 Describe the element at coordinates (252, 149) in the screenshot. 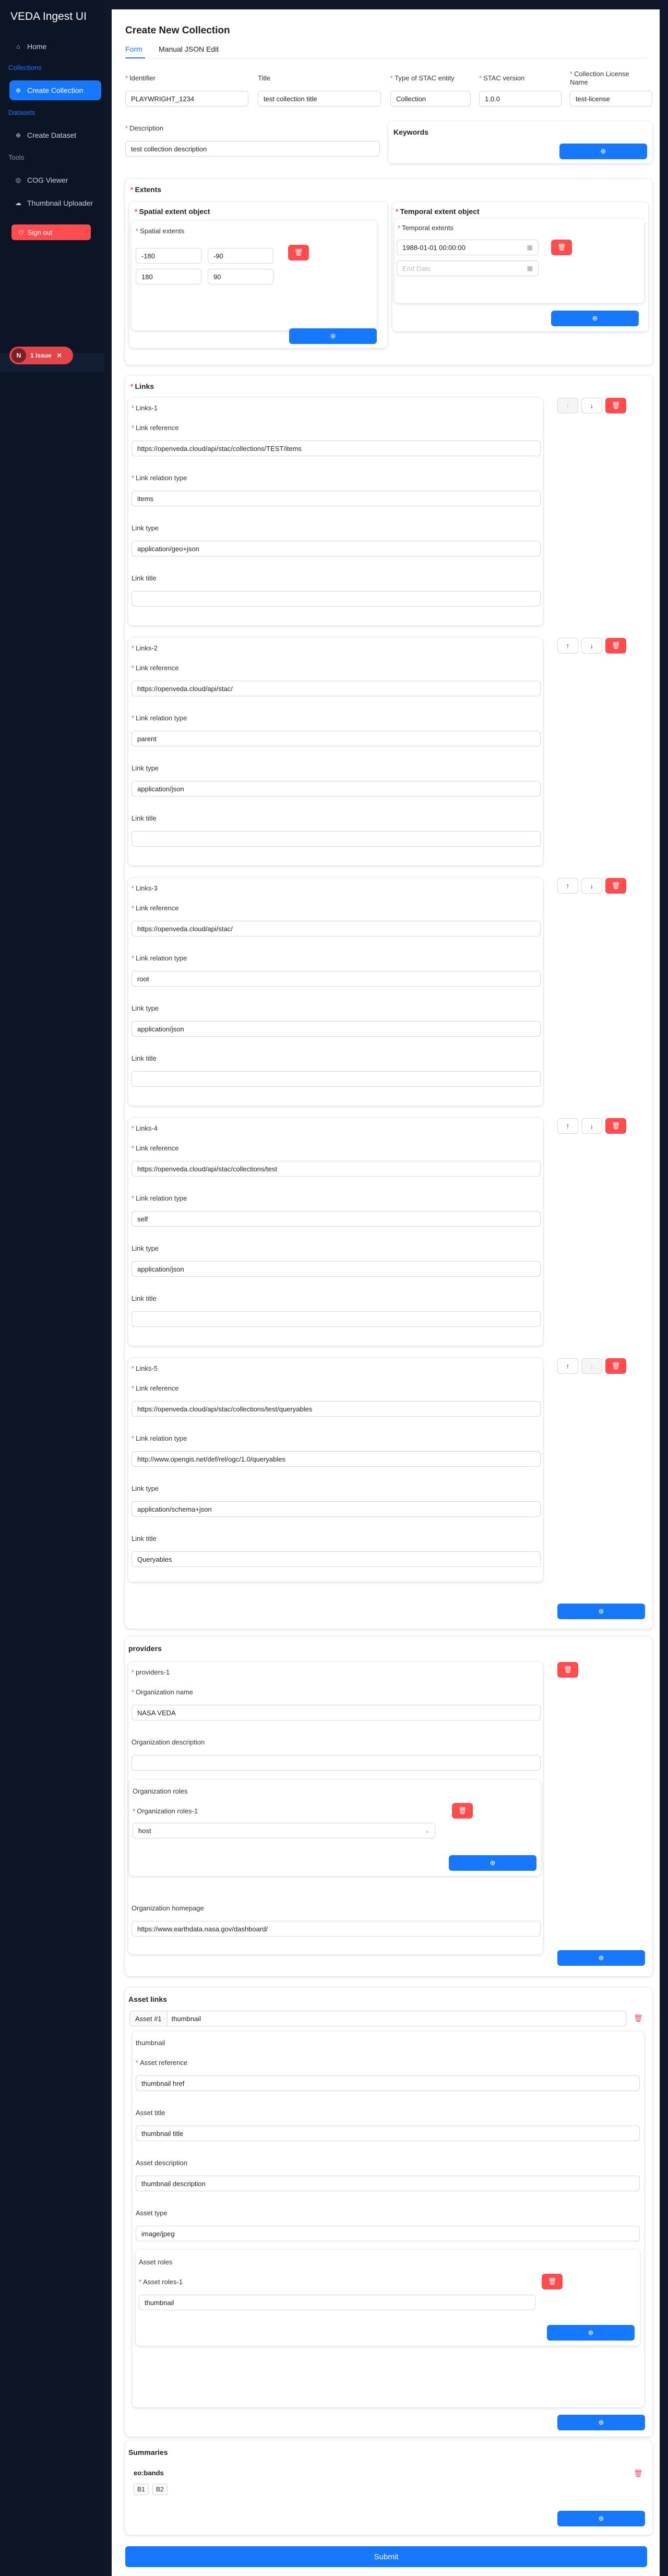

I see `description-input: test collection description` at that location.